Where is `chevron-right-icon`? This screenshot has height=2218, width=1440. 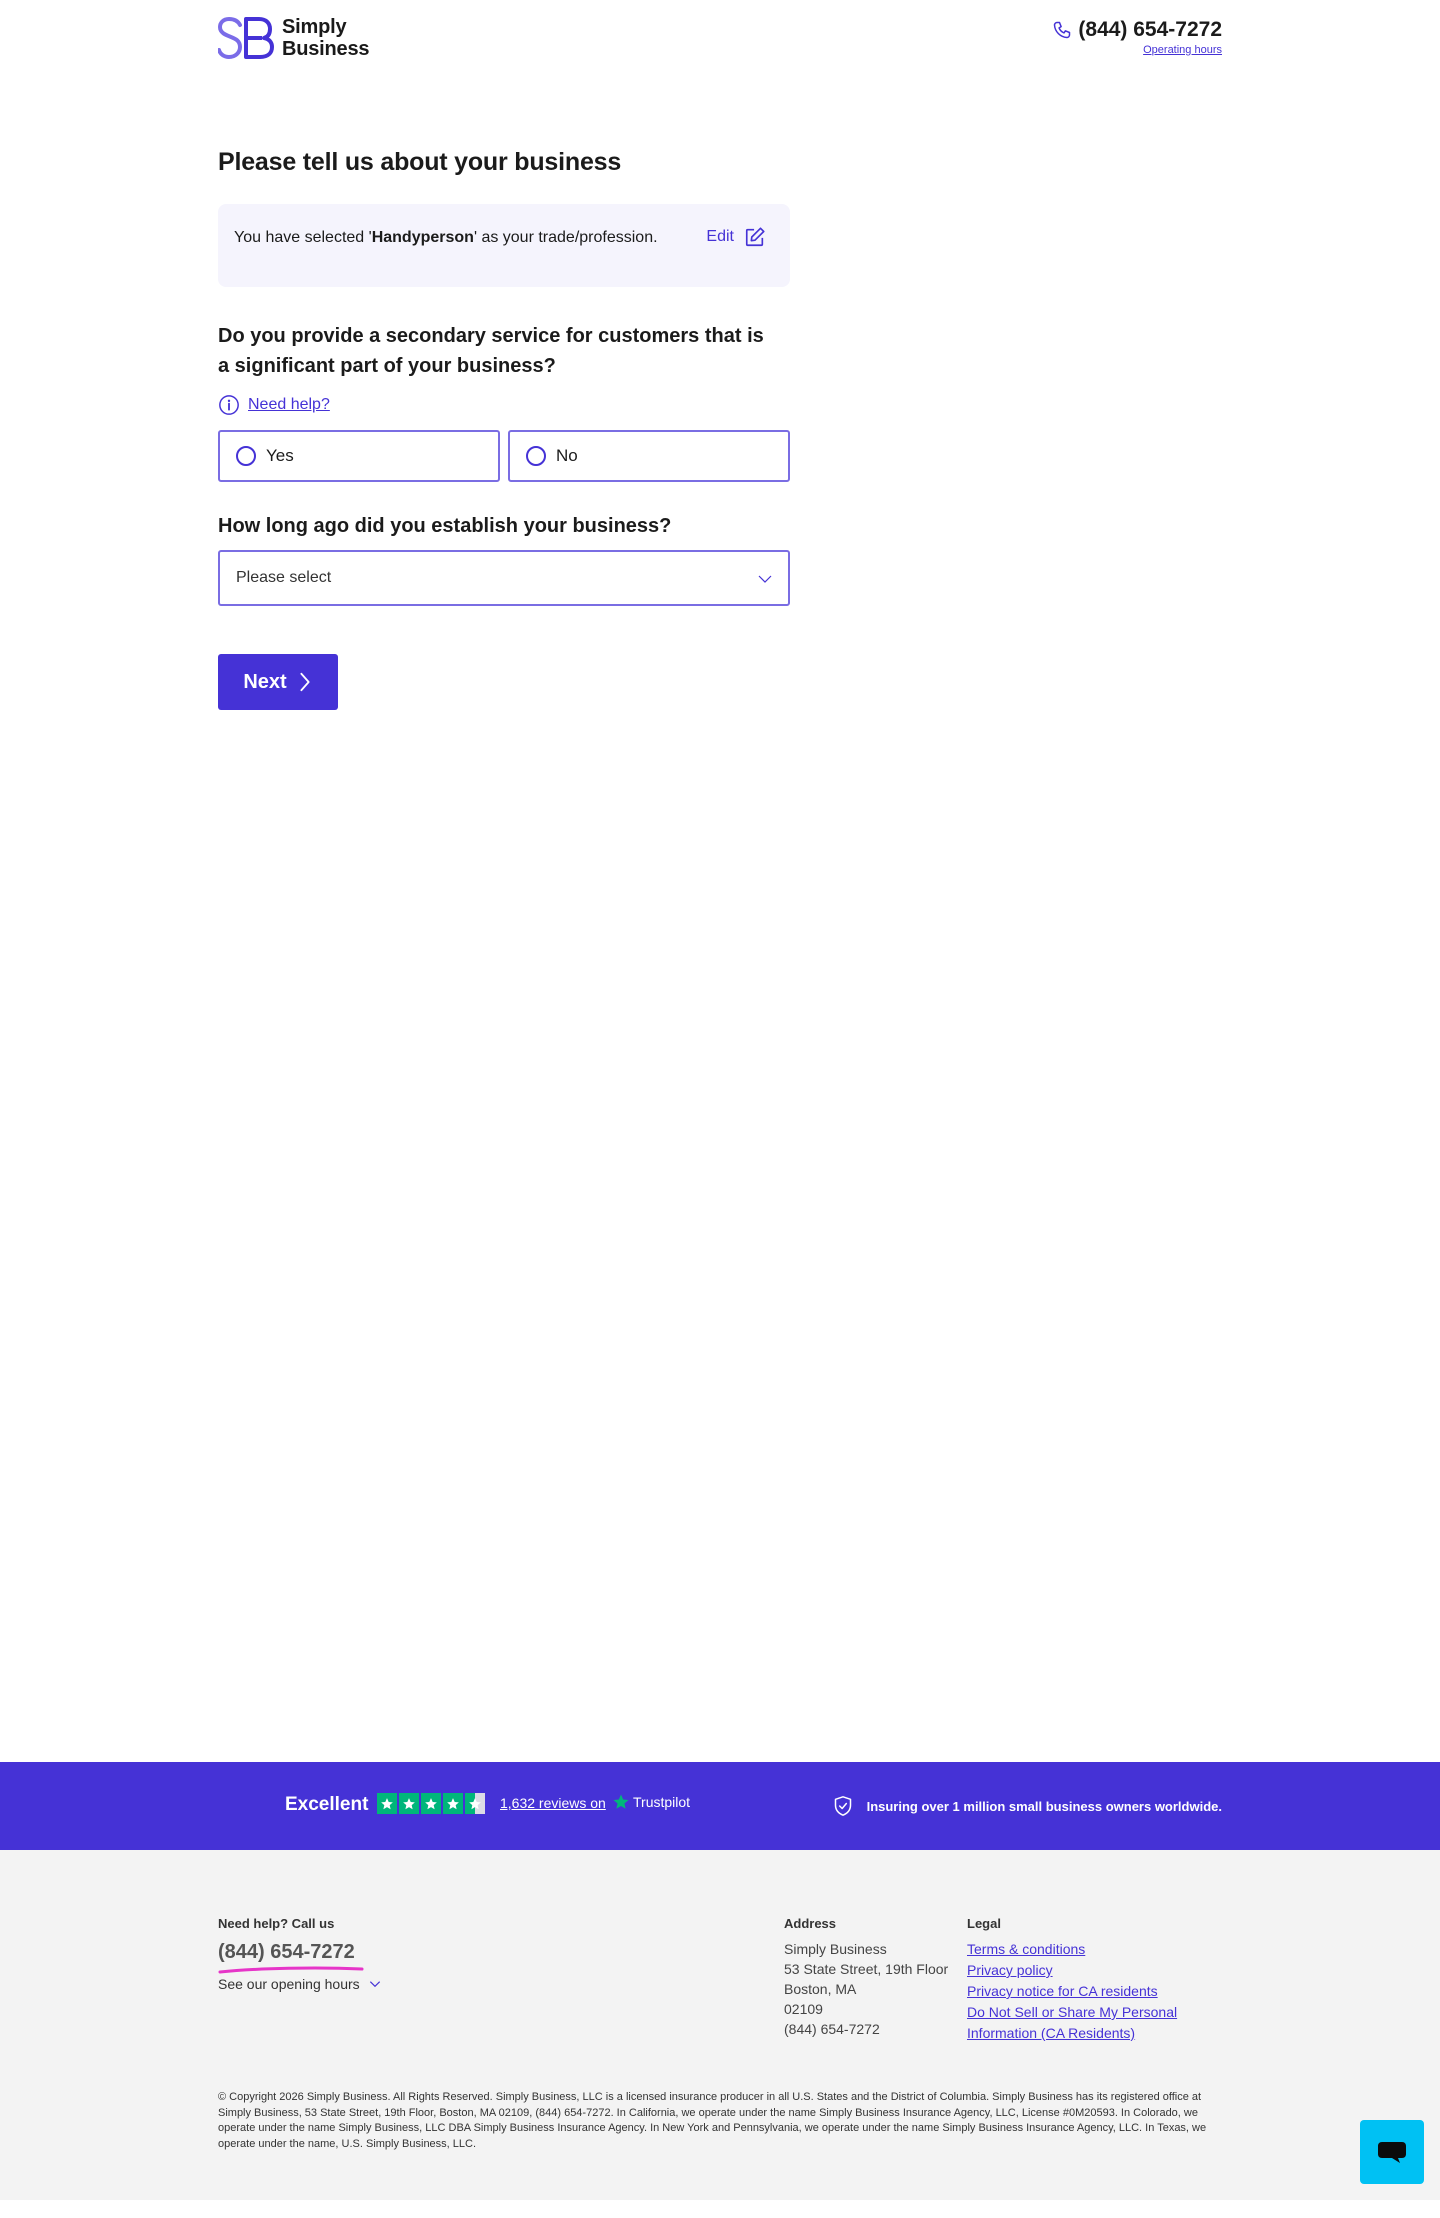 chevron-right-icon is located at coordinates (305, 682).